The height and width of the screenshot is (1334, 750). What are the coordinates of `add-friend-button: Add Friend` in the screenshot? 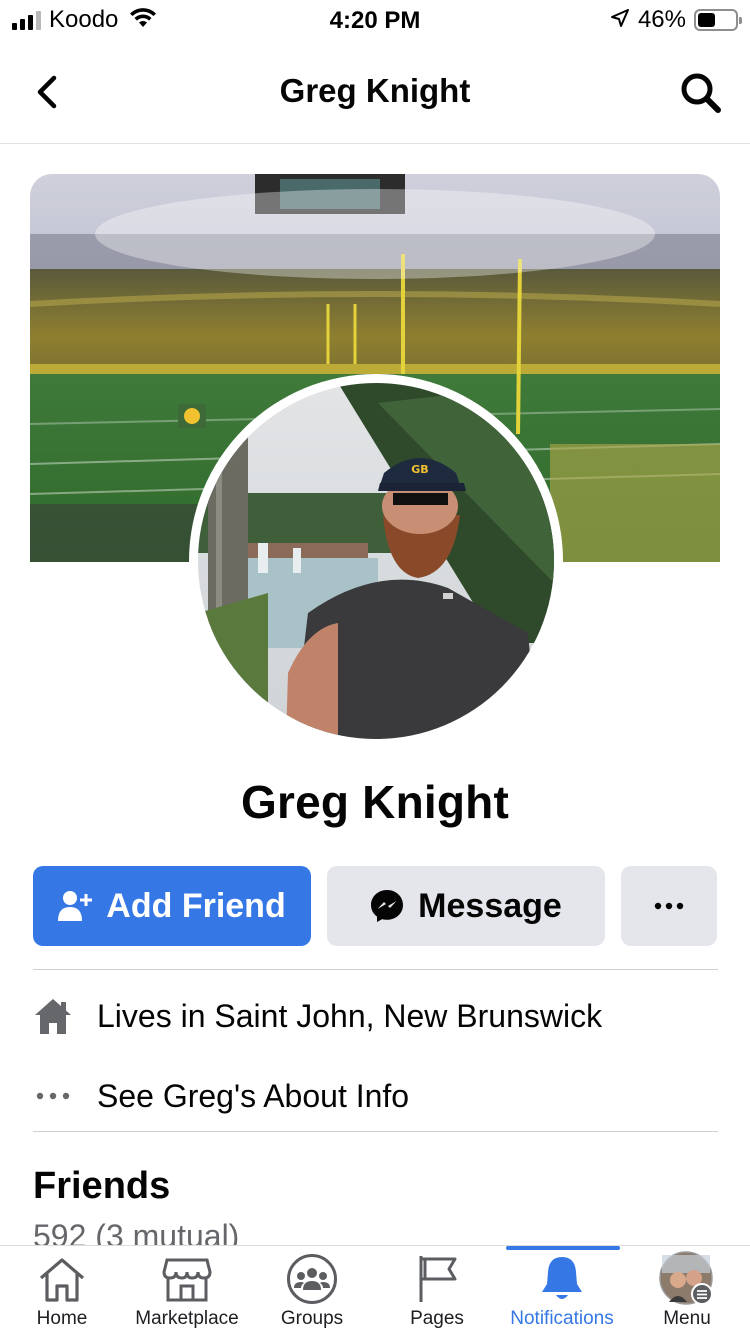 It's located at (172, 906).